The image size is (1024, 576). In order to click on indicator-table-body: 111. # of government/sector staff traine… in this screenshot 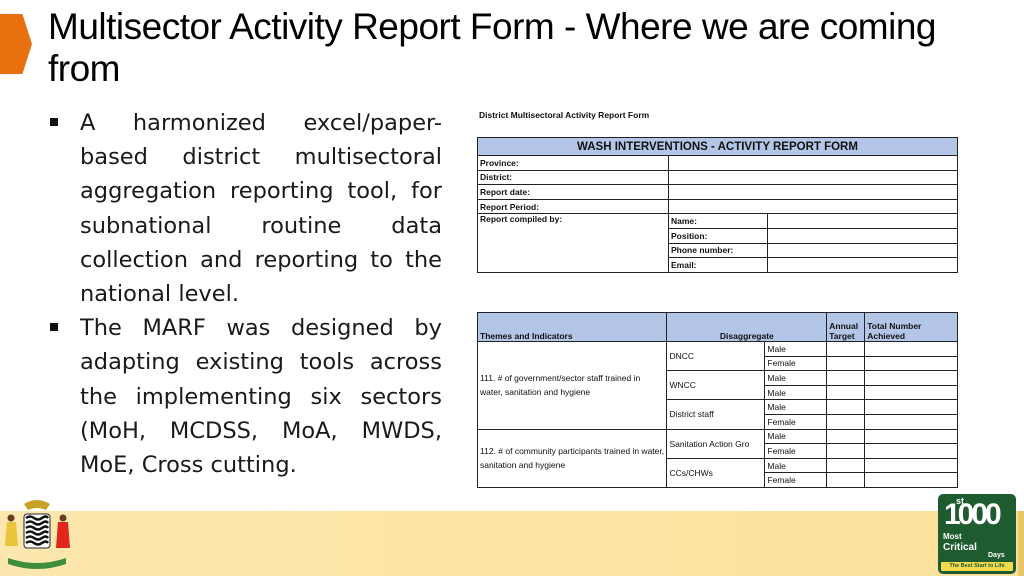, I will do `click(717, 414)`.